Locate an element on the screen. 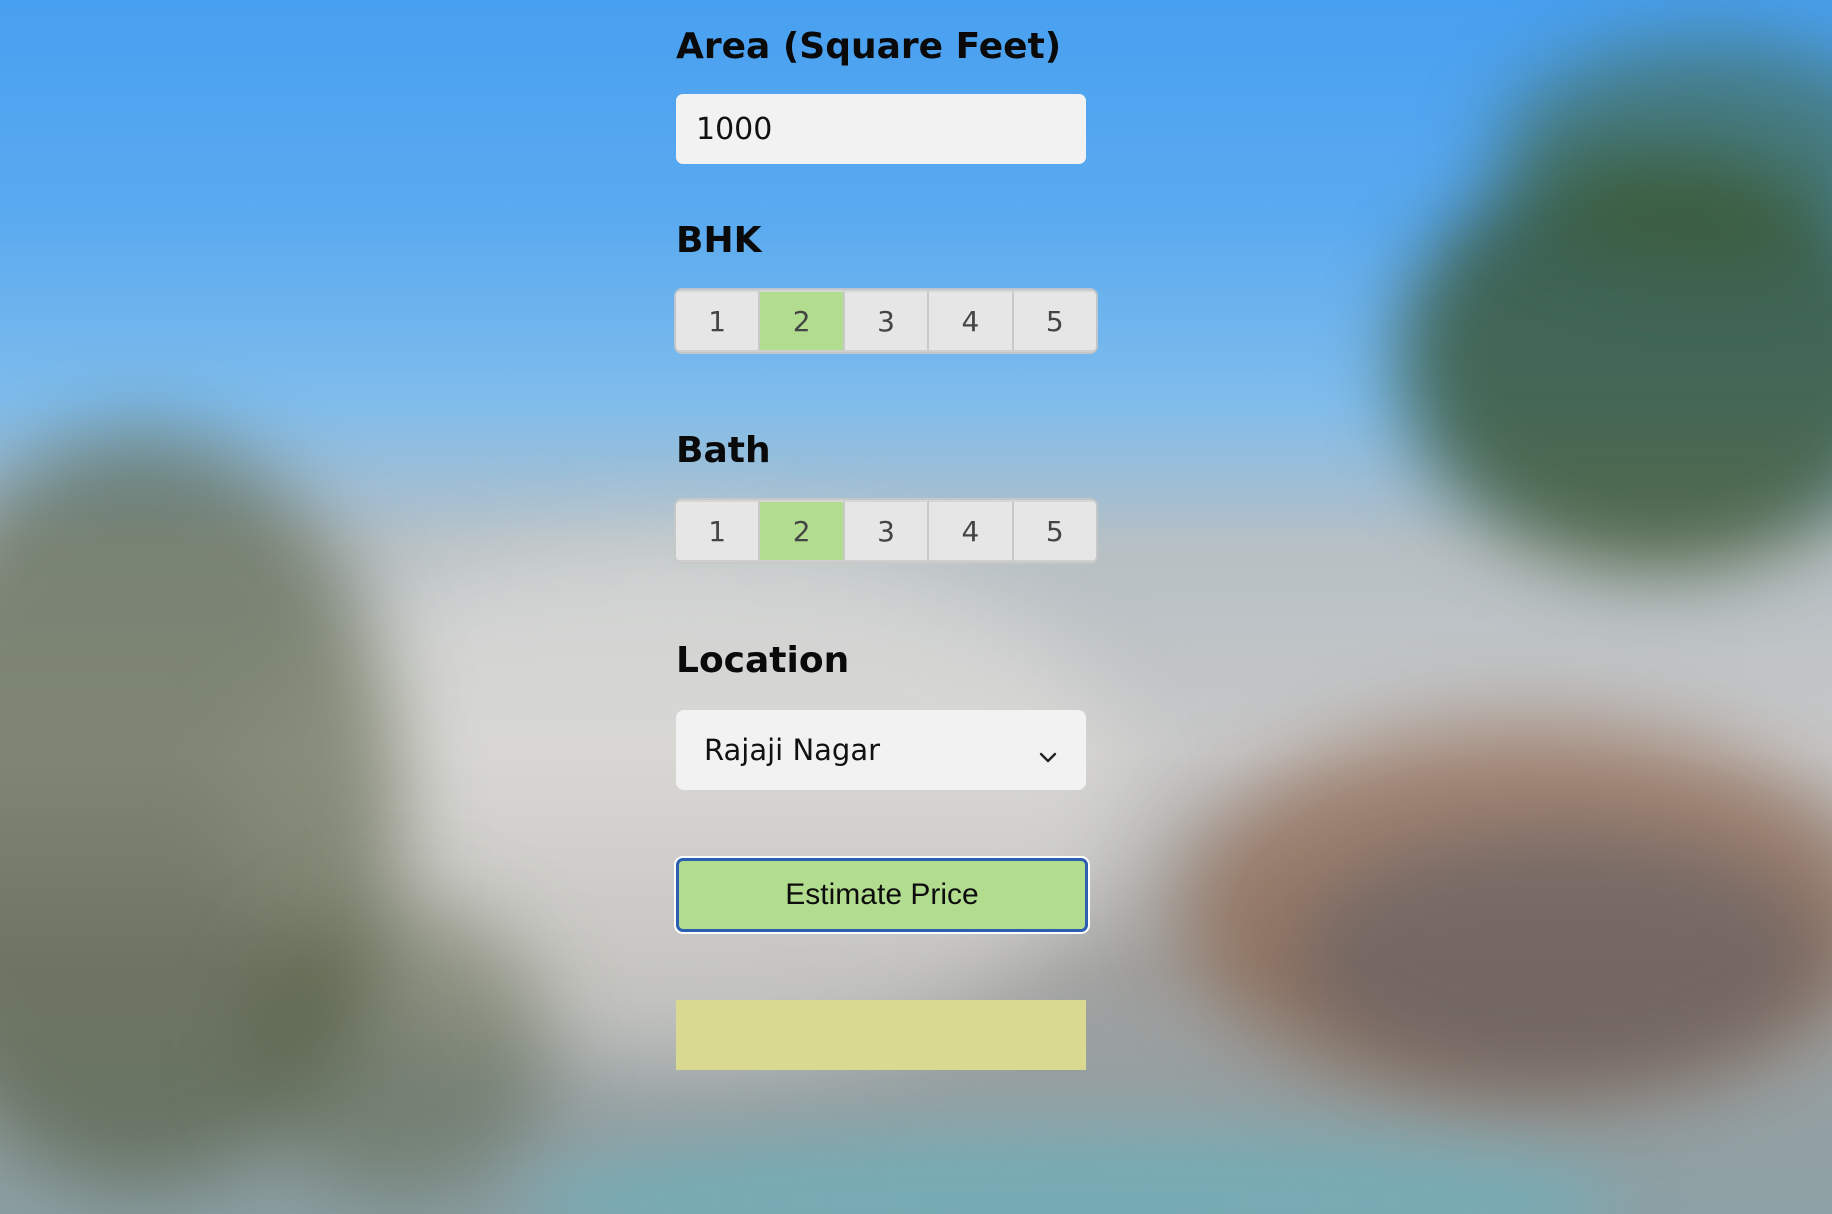 The image size is (1832, 1214). bhk-option-3: 3 is located at coordinates (887, 321).